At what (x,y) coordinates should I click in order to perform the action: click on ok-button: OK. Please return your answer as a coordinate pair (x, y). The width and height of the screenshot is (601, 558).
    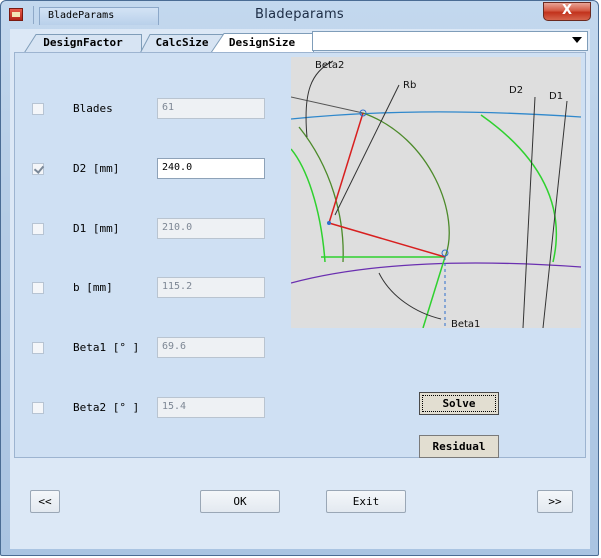
    Looking at the image, I should click on (240, 501).